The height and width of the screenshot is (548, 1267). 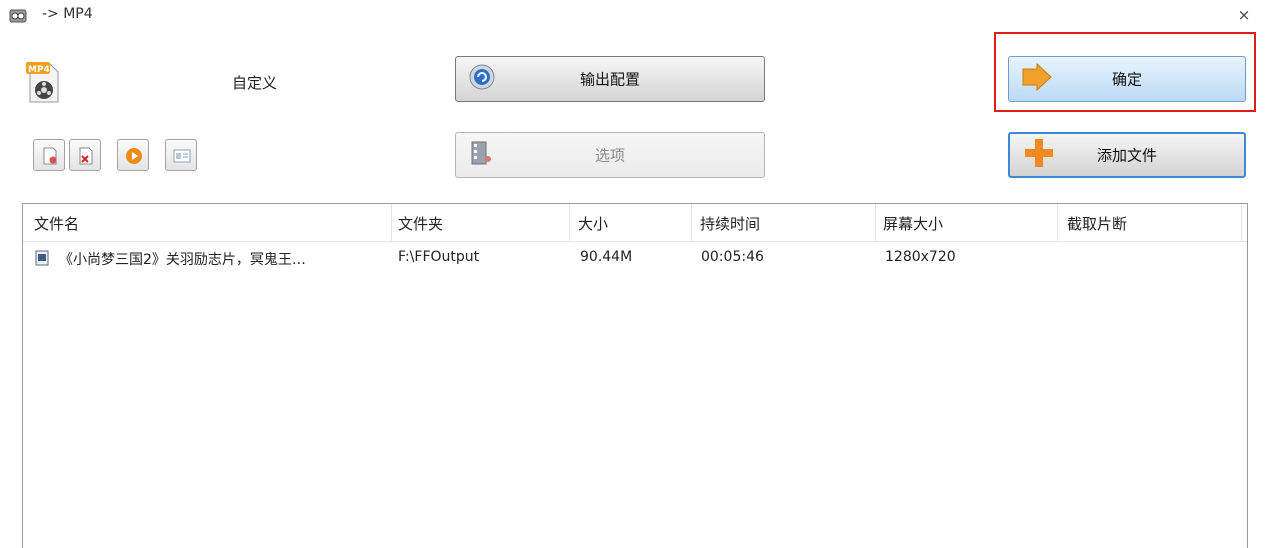 I want to click on cell-size: 90.44M, so click(x=606, y=257).